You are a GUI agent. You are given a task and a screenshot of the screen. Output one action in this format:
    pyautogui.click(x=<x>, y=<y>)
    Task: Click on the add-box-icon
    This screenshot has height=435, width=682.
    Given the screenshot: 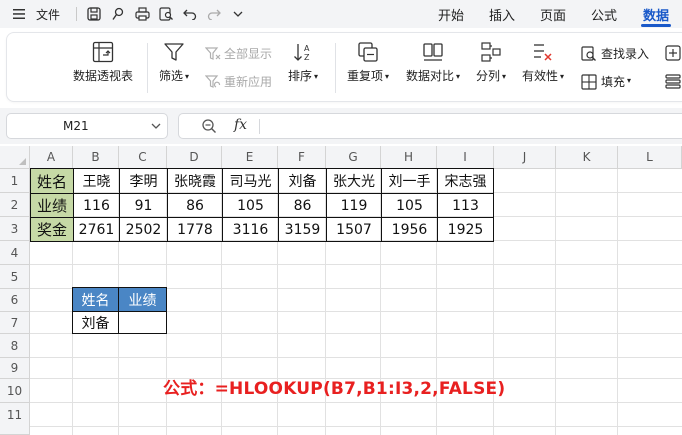 What is the action you would take?
    pyautogui.click(x=673, y=53)
    